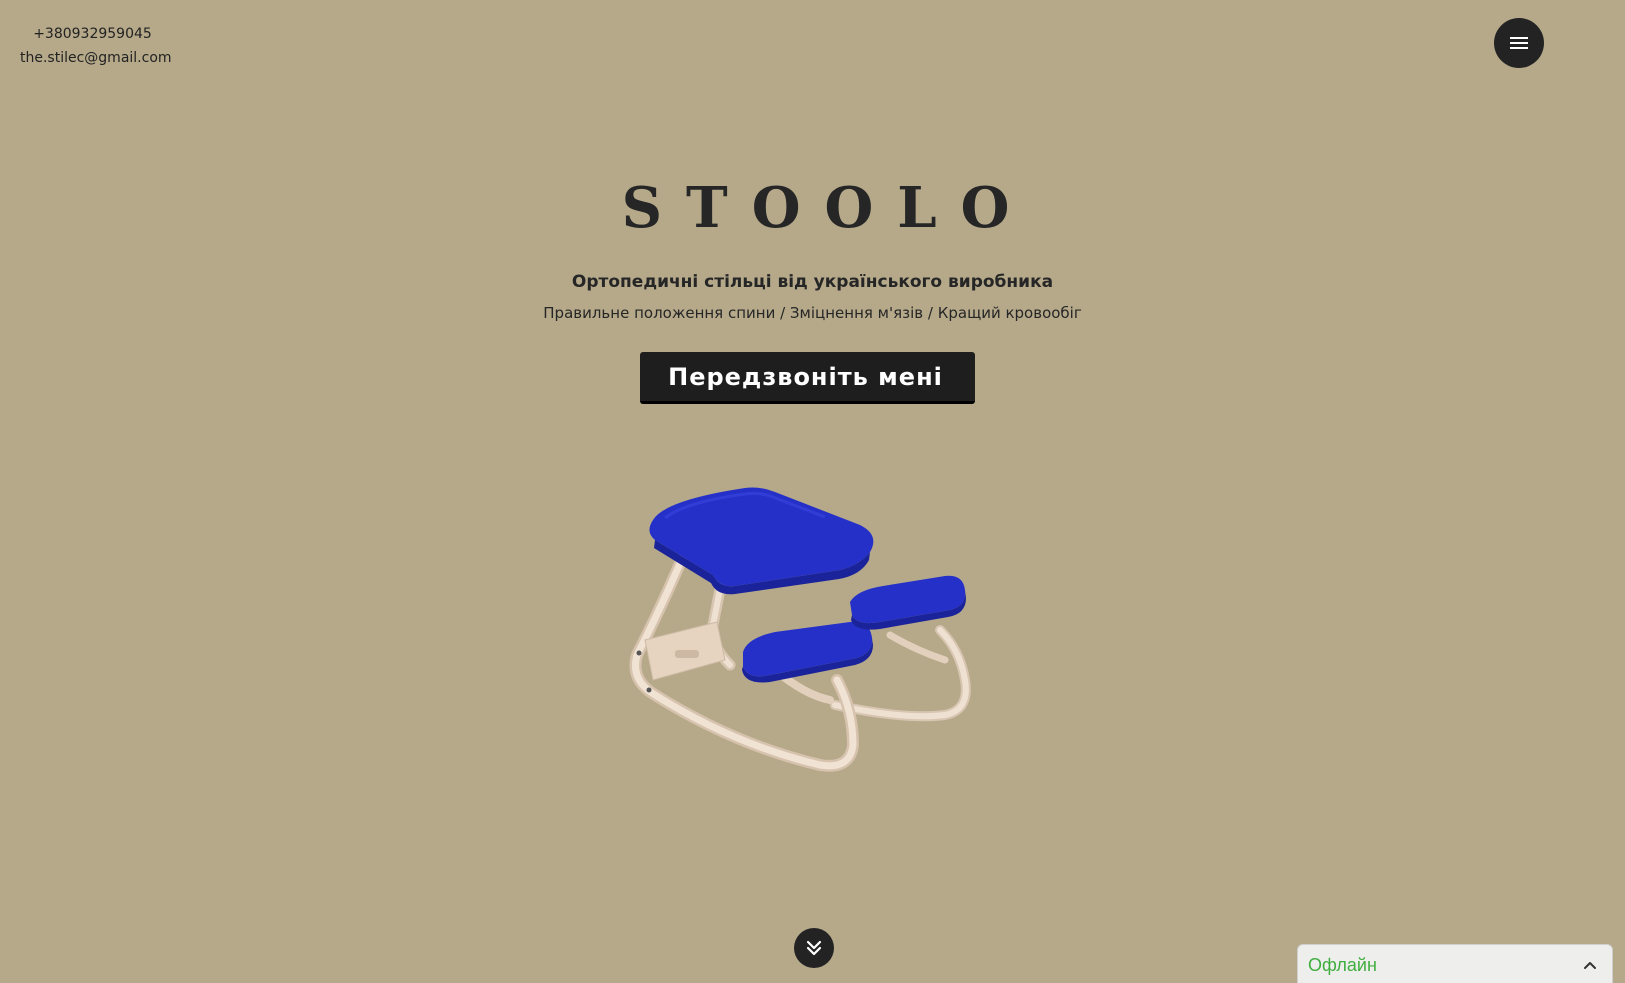 The image size is (1625, 983). I want to click on chat-widget: Офлайн, so click(1455, 963).